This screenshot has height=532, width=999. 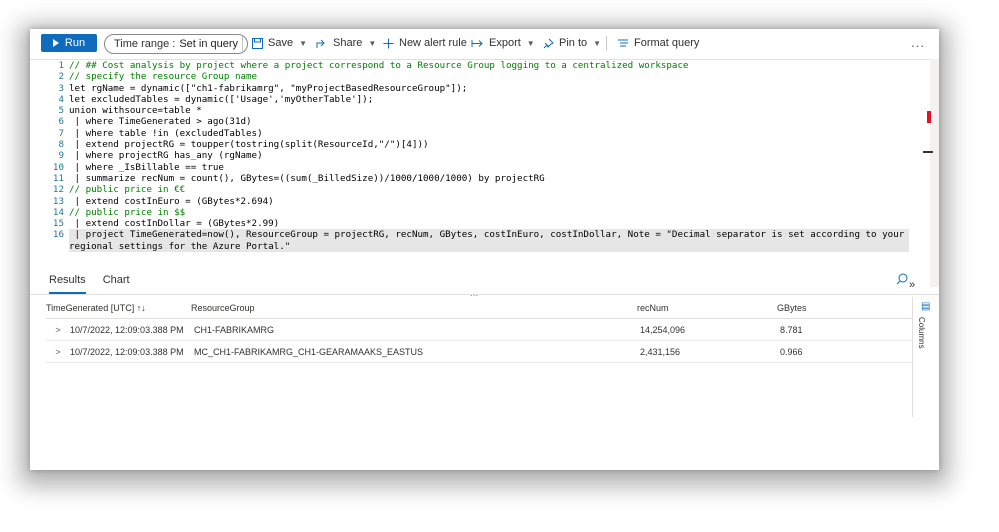 I want to click on search-button, so click(x=902, y=281).